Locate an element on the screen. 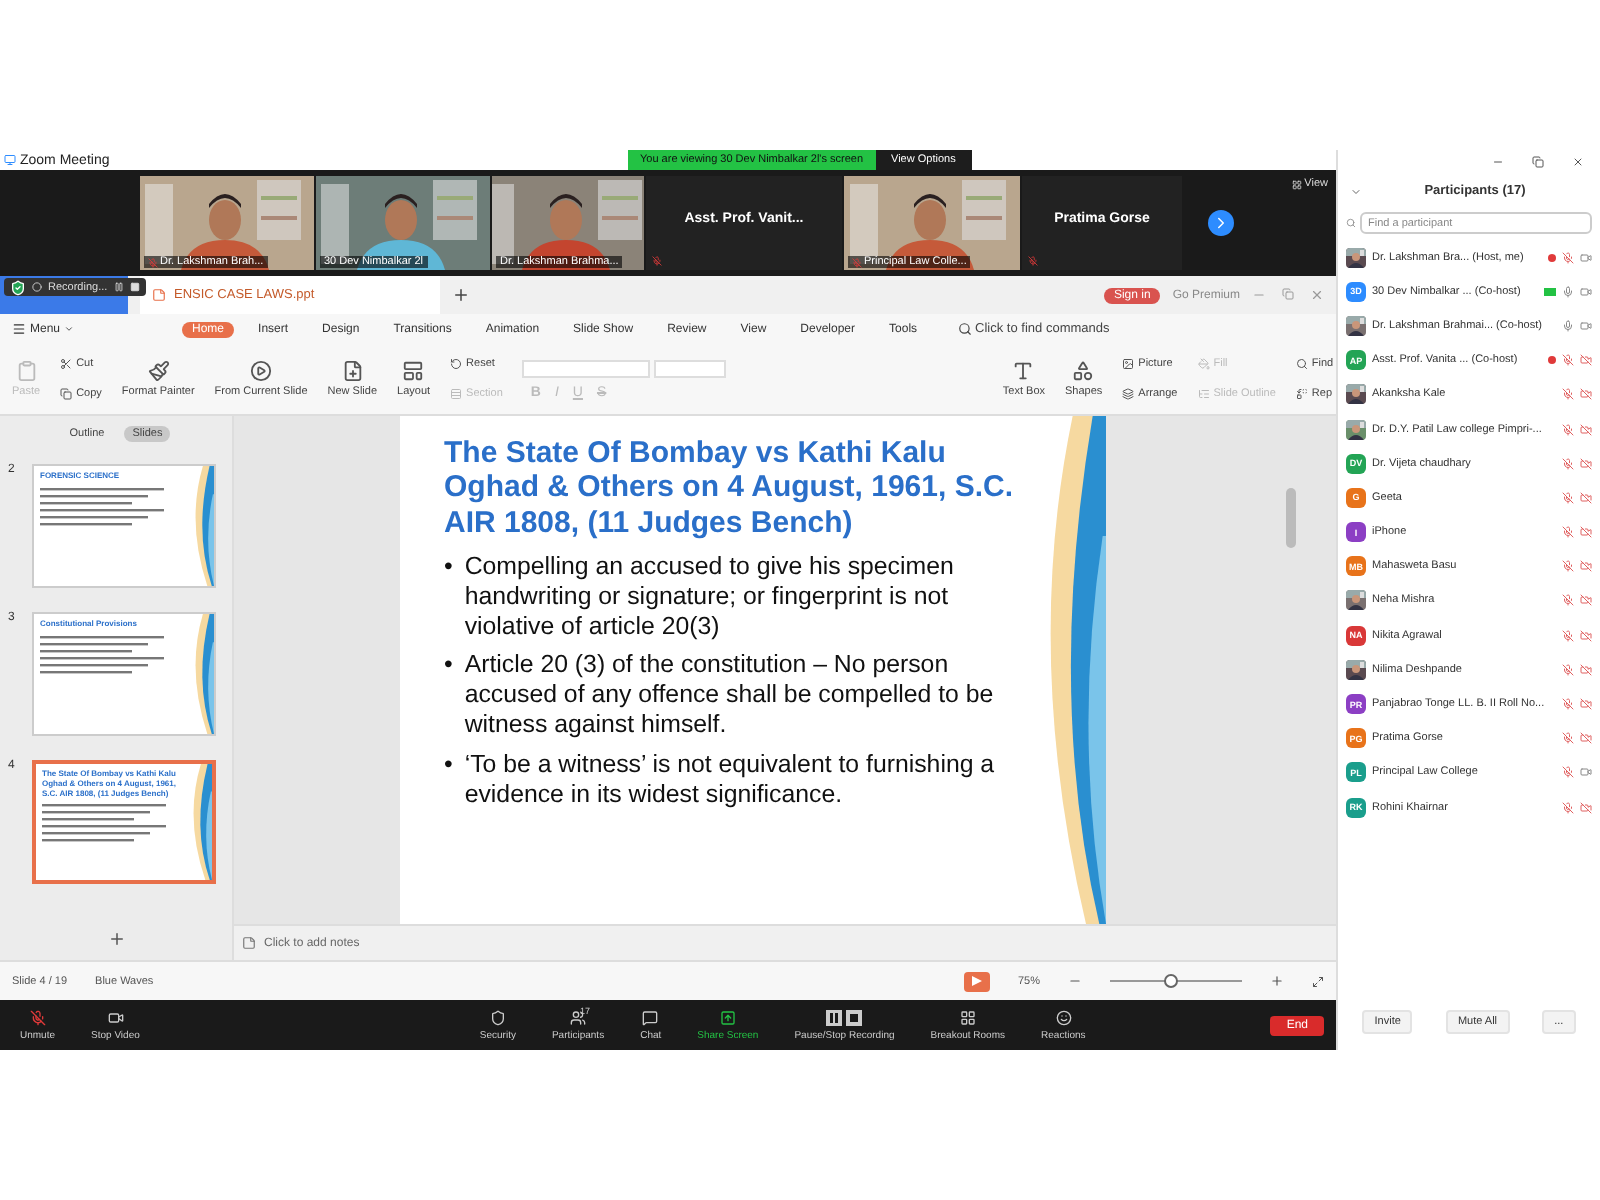  bullet-text: ‘To be a witness’ is not equivalent to furnishing a evidence in its widest significance. is located at coordinates (730, 780).